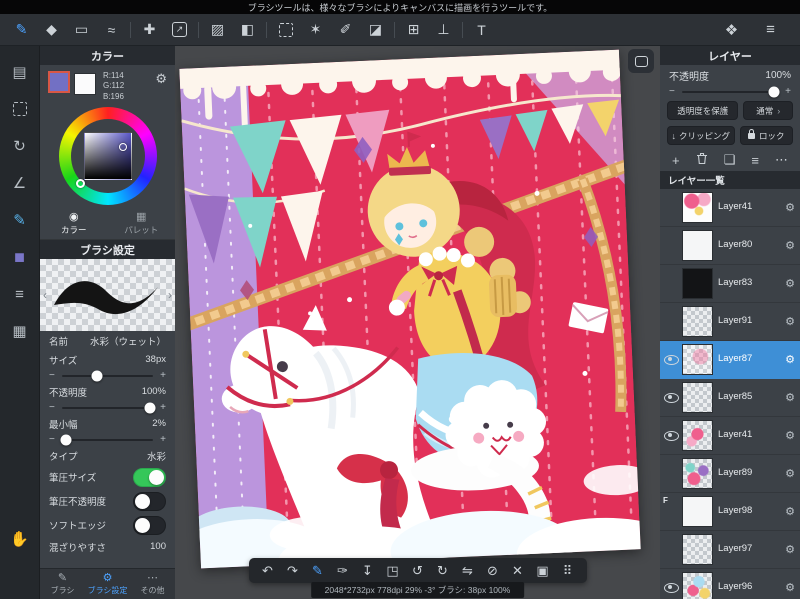  I want to click on select-eraser-tool: ◪, so click(375, 30).